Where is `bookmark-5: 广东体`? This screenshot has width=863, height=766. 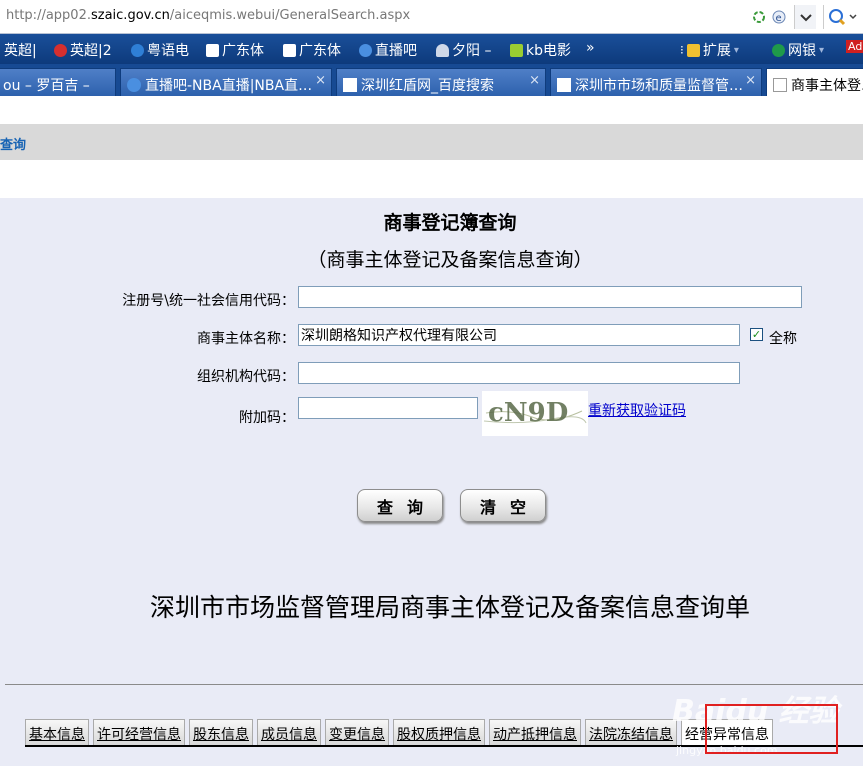 bookmark-5: 广东体 is located at coordinates (312, 50).